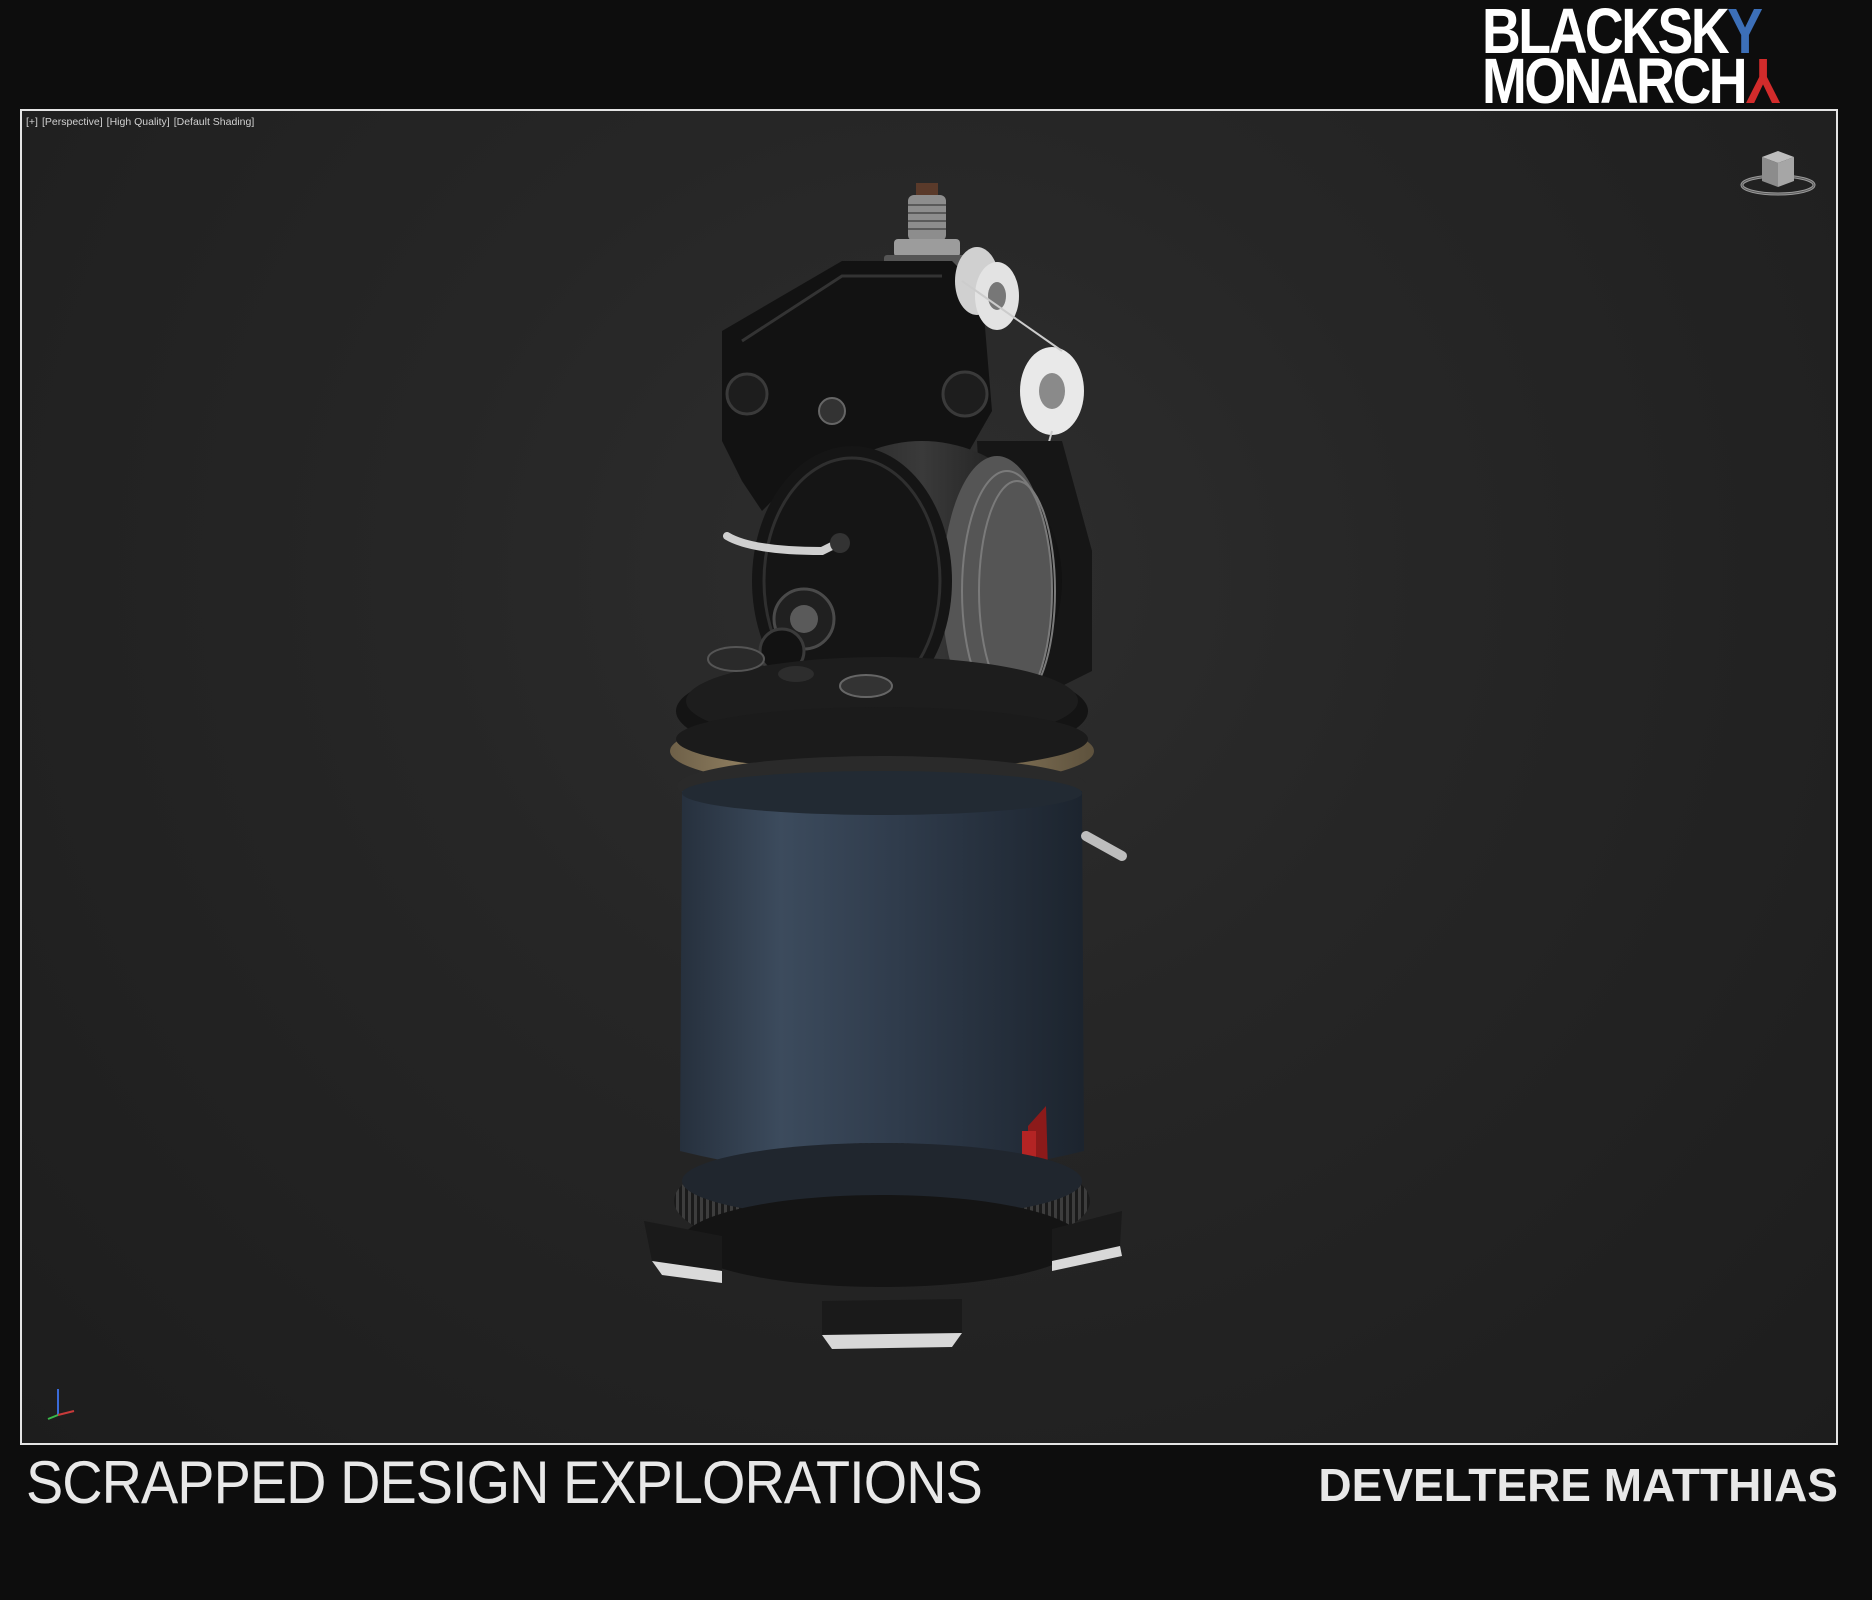  Describe the element at coordinates (504, 1482) in the screenshot. I see `footer-title: SCRAPPED DESIGN EXPLORATIONS` at that location.